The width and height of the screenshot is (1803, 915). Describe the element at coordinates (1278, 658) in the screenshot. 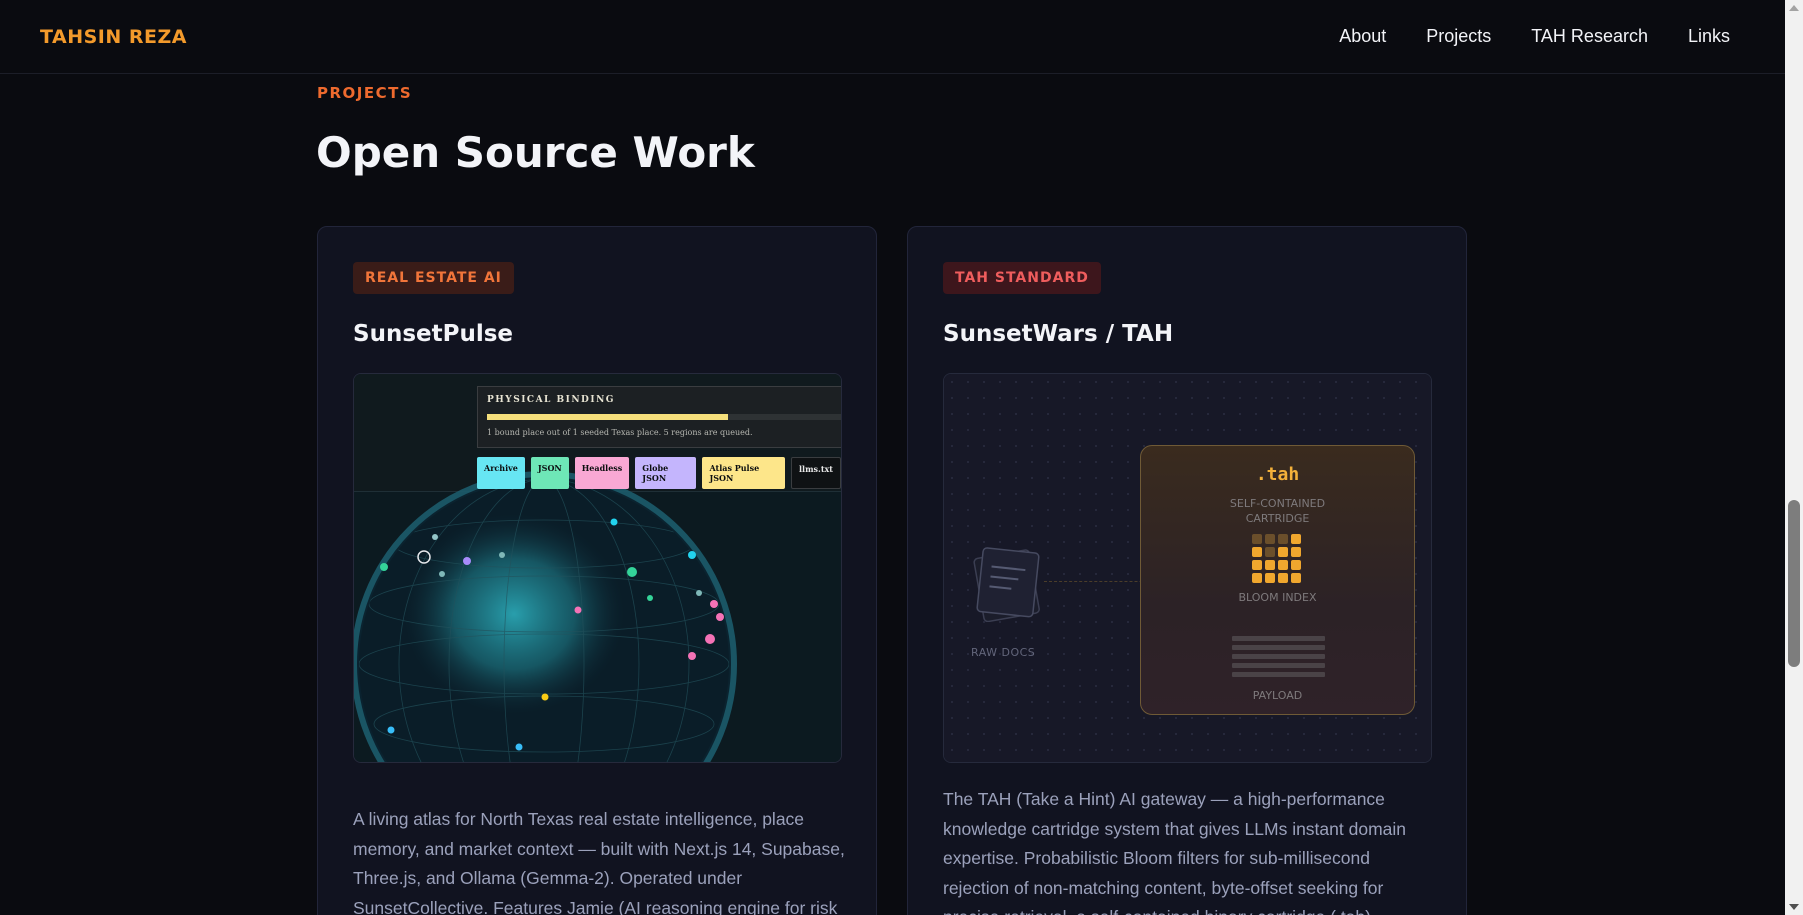

I see `payload-lines` at that location.